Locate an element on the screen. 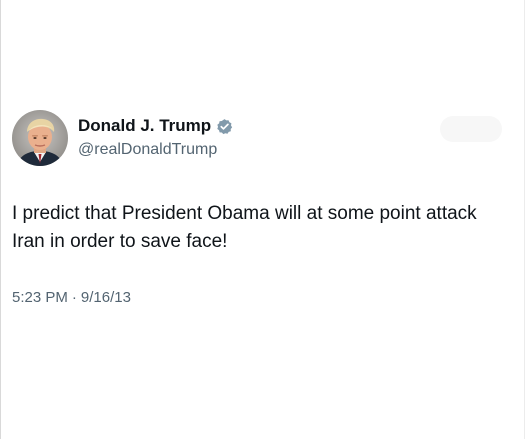 The width and height of the screenshot is (525, 439). tweet-timestamp: 5:23 PM · 9/16/13 is located at coordinates (71, 298).